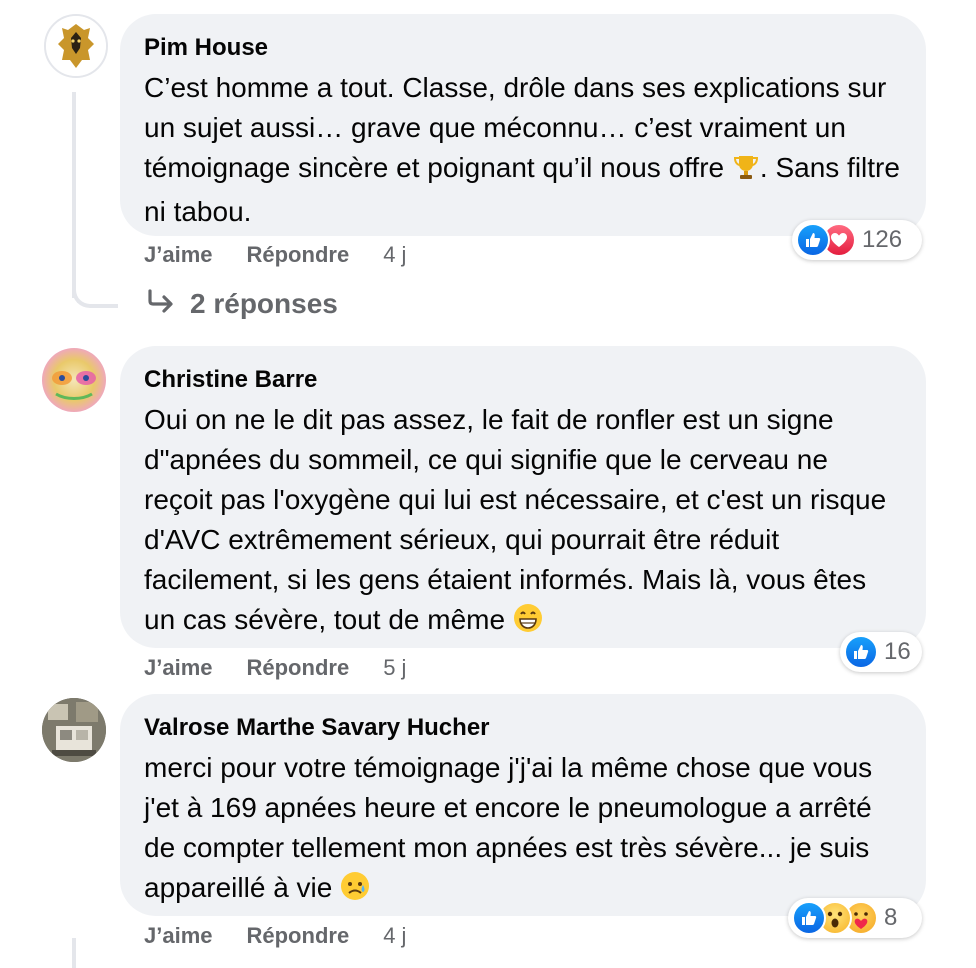  I want to click on colorful-artwork-icon, so click(74, 385).